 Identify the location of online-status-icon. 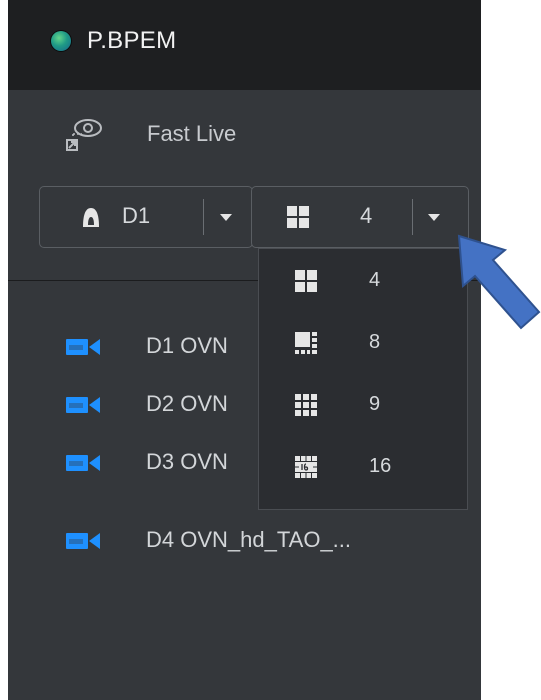
(61, 41).